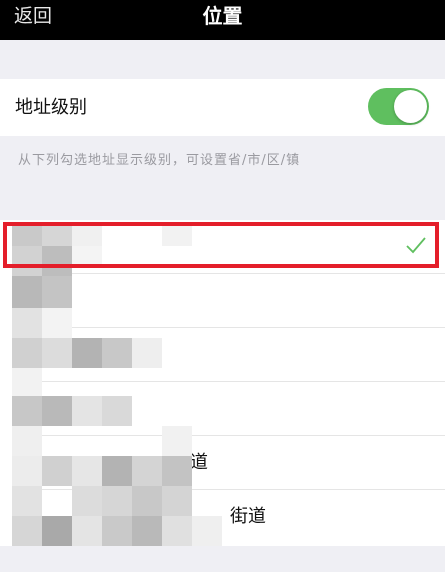 The image size is (445, 572). What do you see at coordinates (222, 107) in the screenshot?
I see `address-level-row: 地址级别` at bounding box center [222, 107].